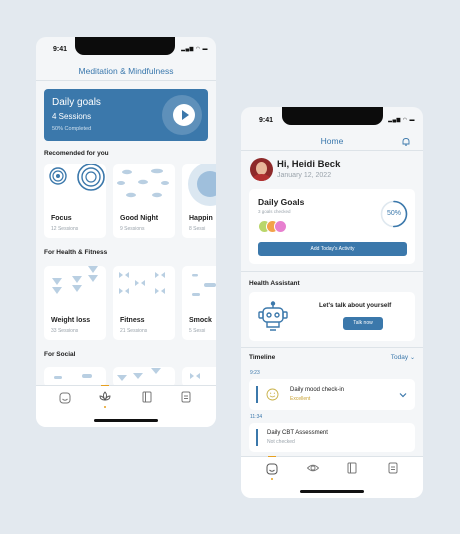 The height and width of the screenshot is (534, 460). I want to click on entry-status: Excellent, so click(300, 399).